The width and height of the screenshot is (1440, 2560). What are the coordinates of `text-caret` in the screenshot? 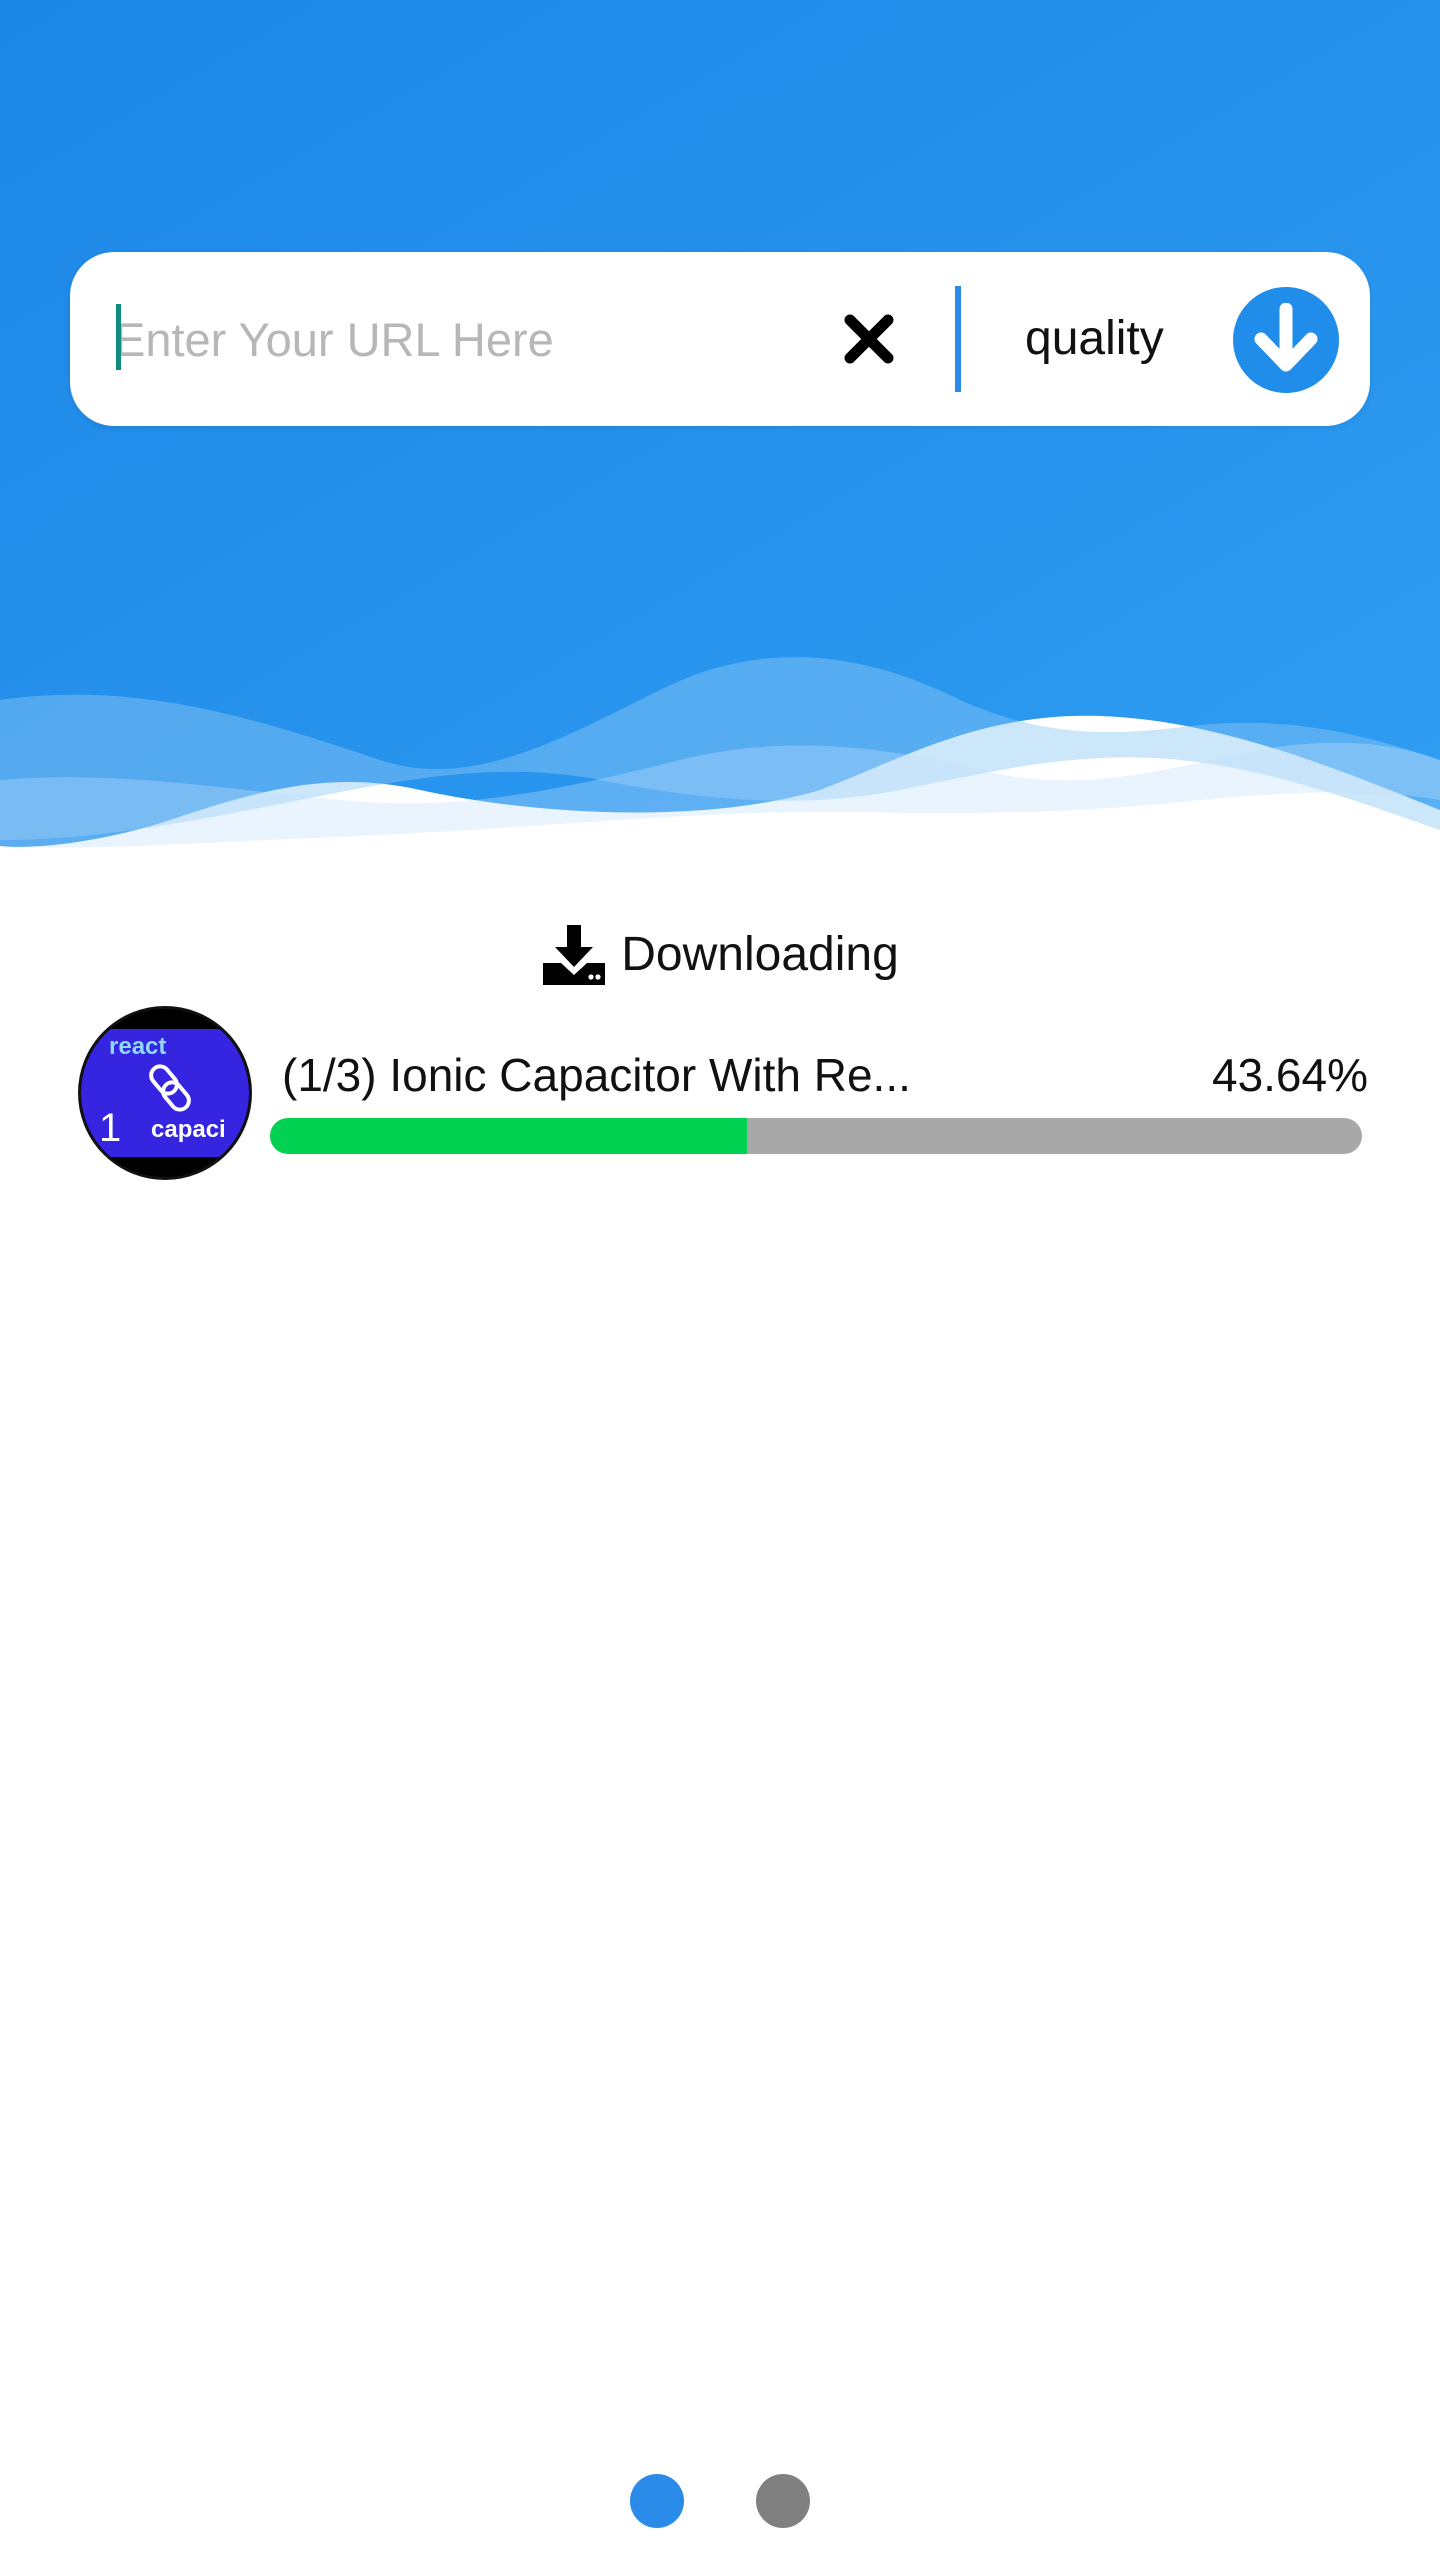 It's located at (118, 337).